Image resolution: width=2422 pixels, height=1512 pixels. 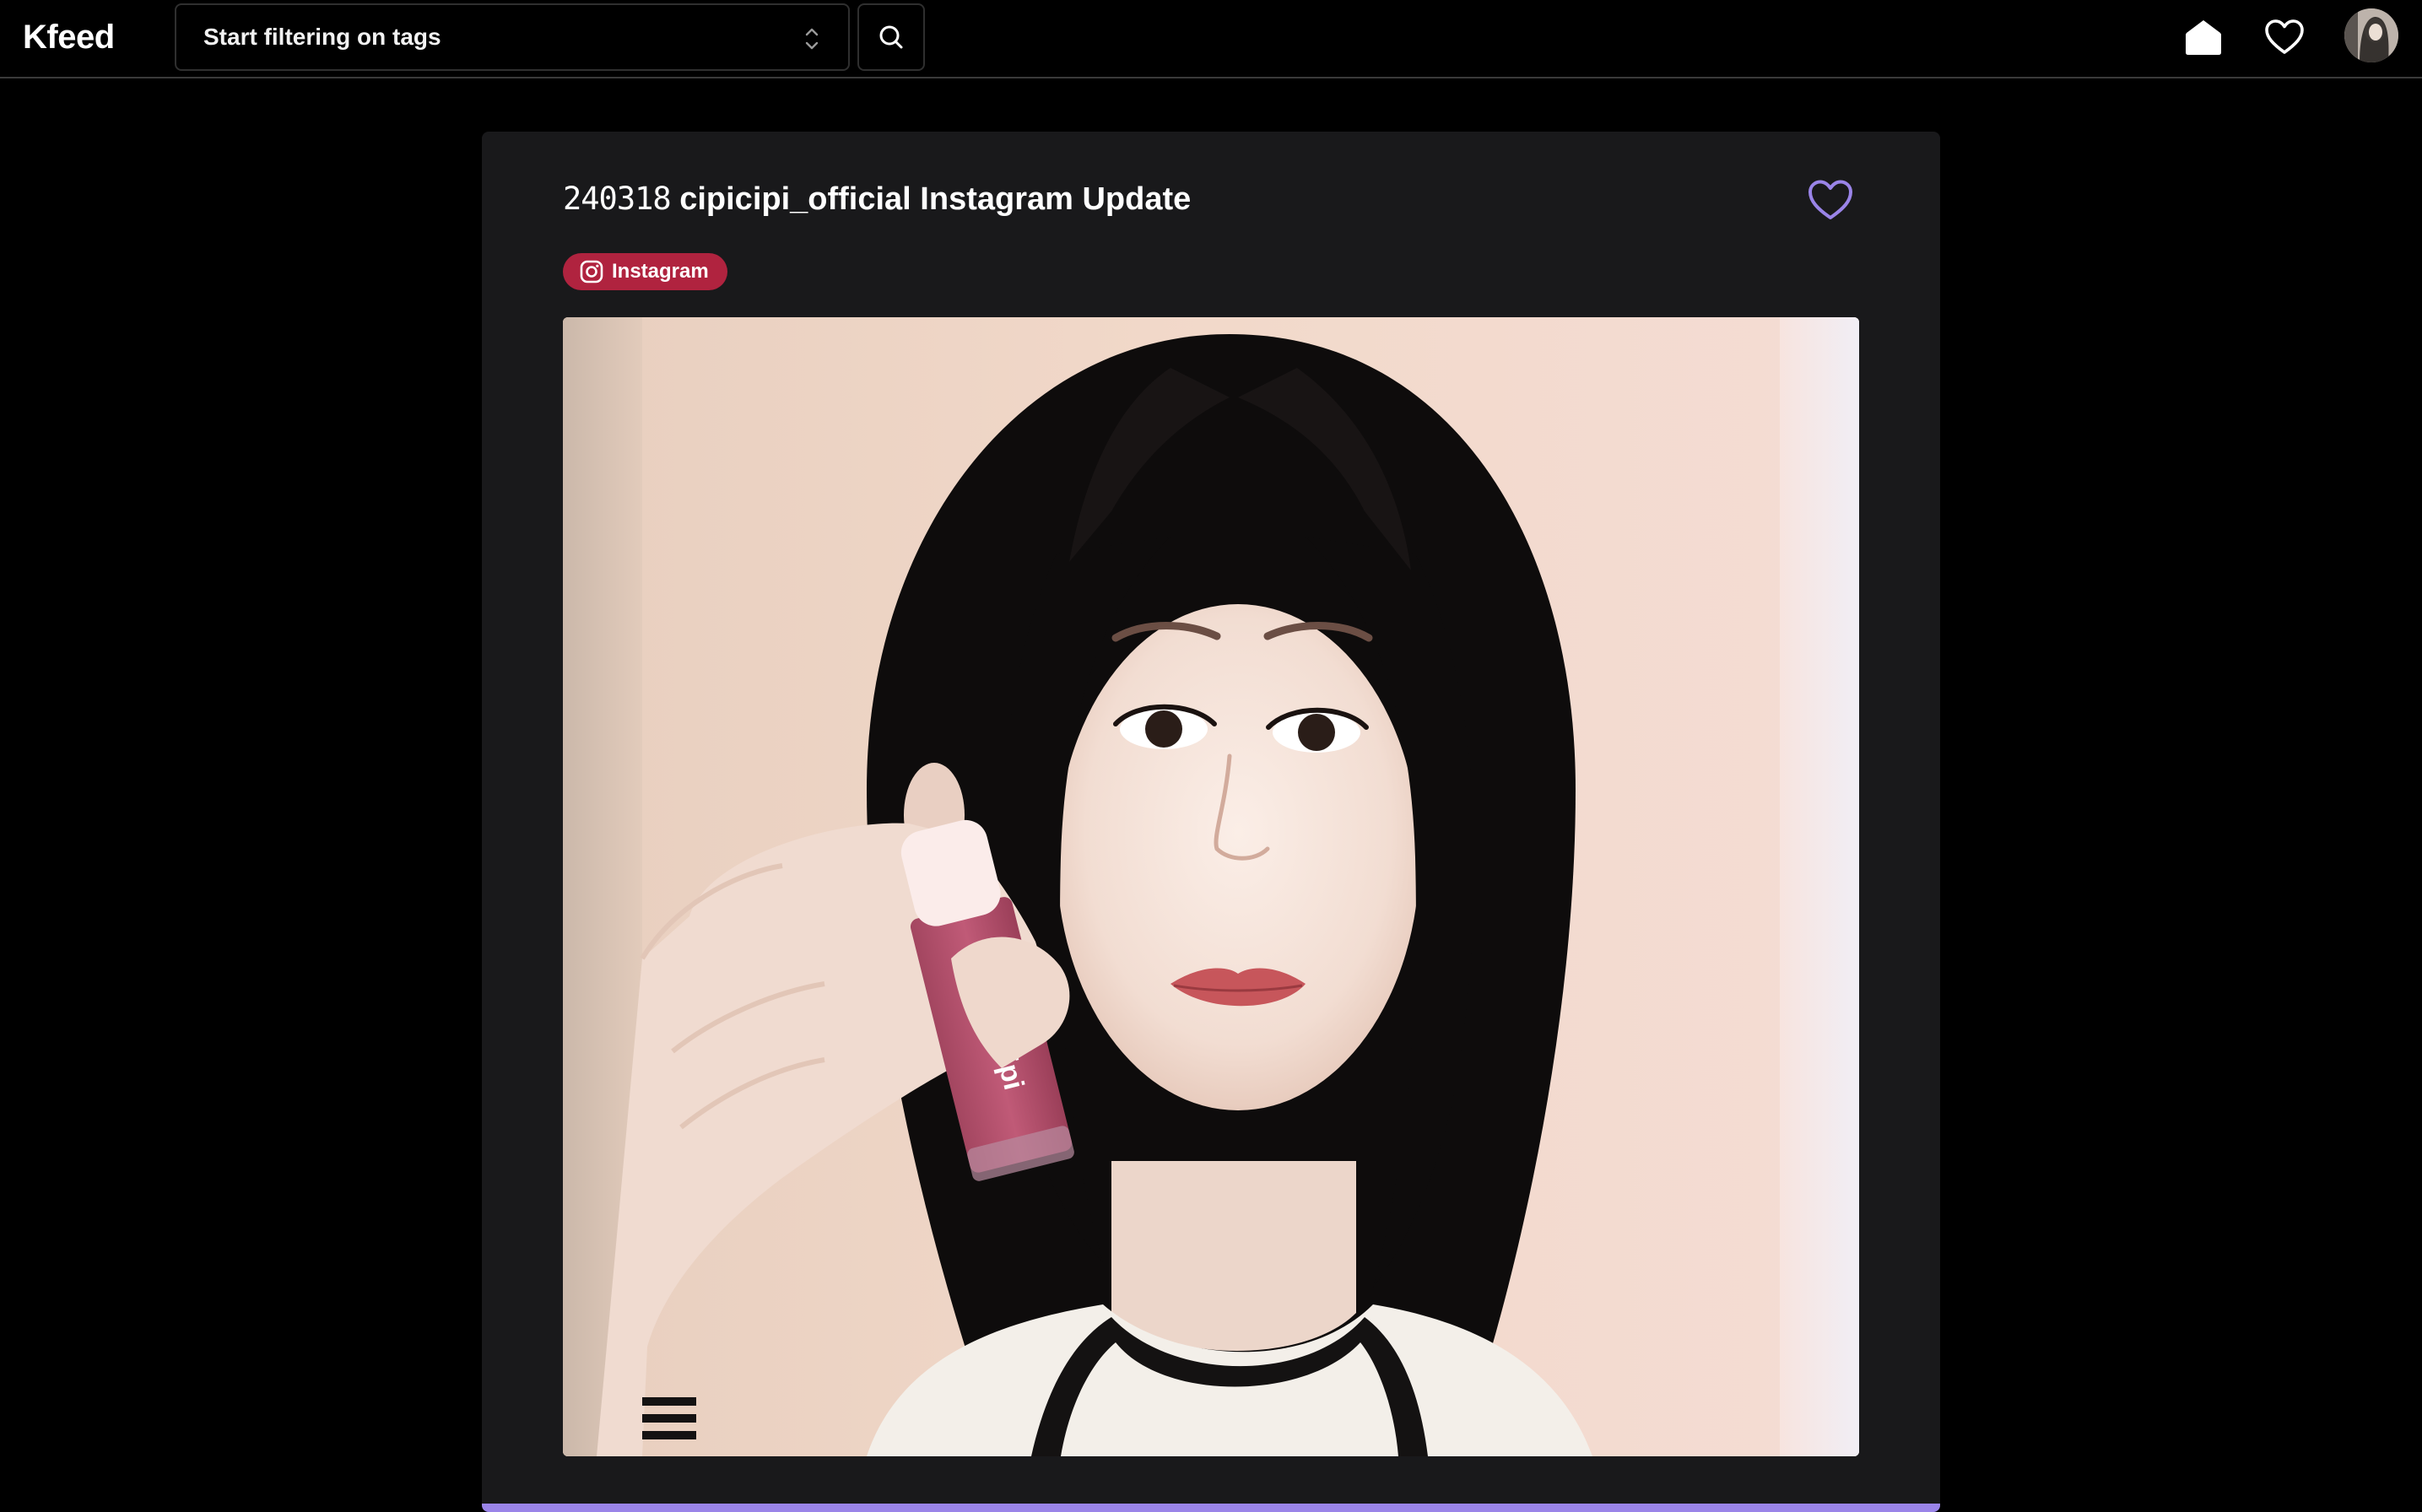 What do you see at coordinates (1211, 1508) in the screenshot?
I see `card-accent-bar` at bounding box center [1211, 1508].